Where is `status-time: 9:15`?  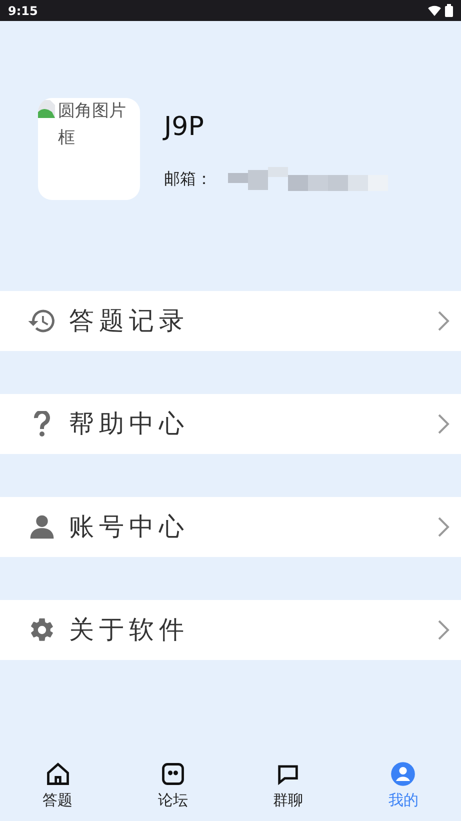 status-time: 9:15 is located at coordinates (23, 11).